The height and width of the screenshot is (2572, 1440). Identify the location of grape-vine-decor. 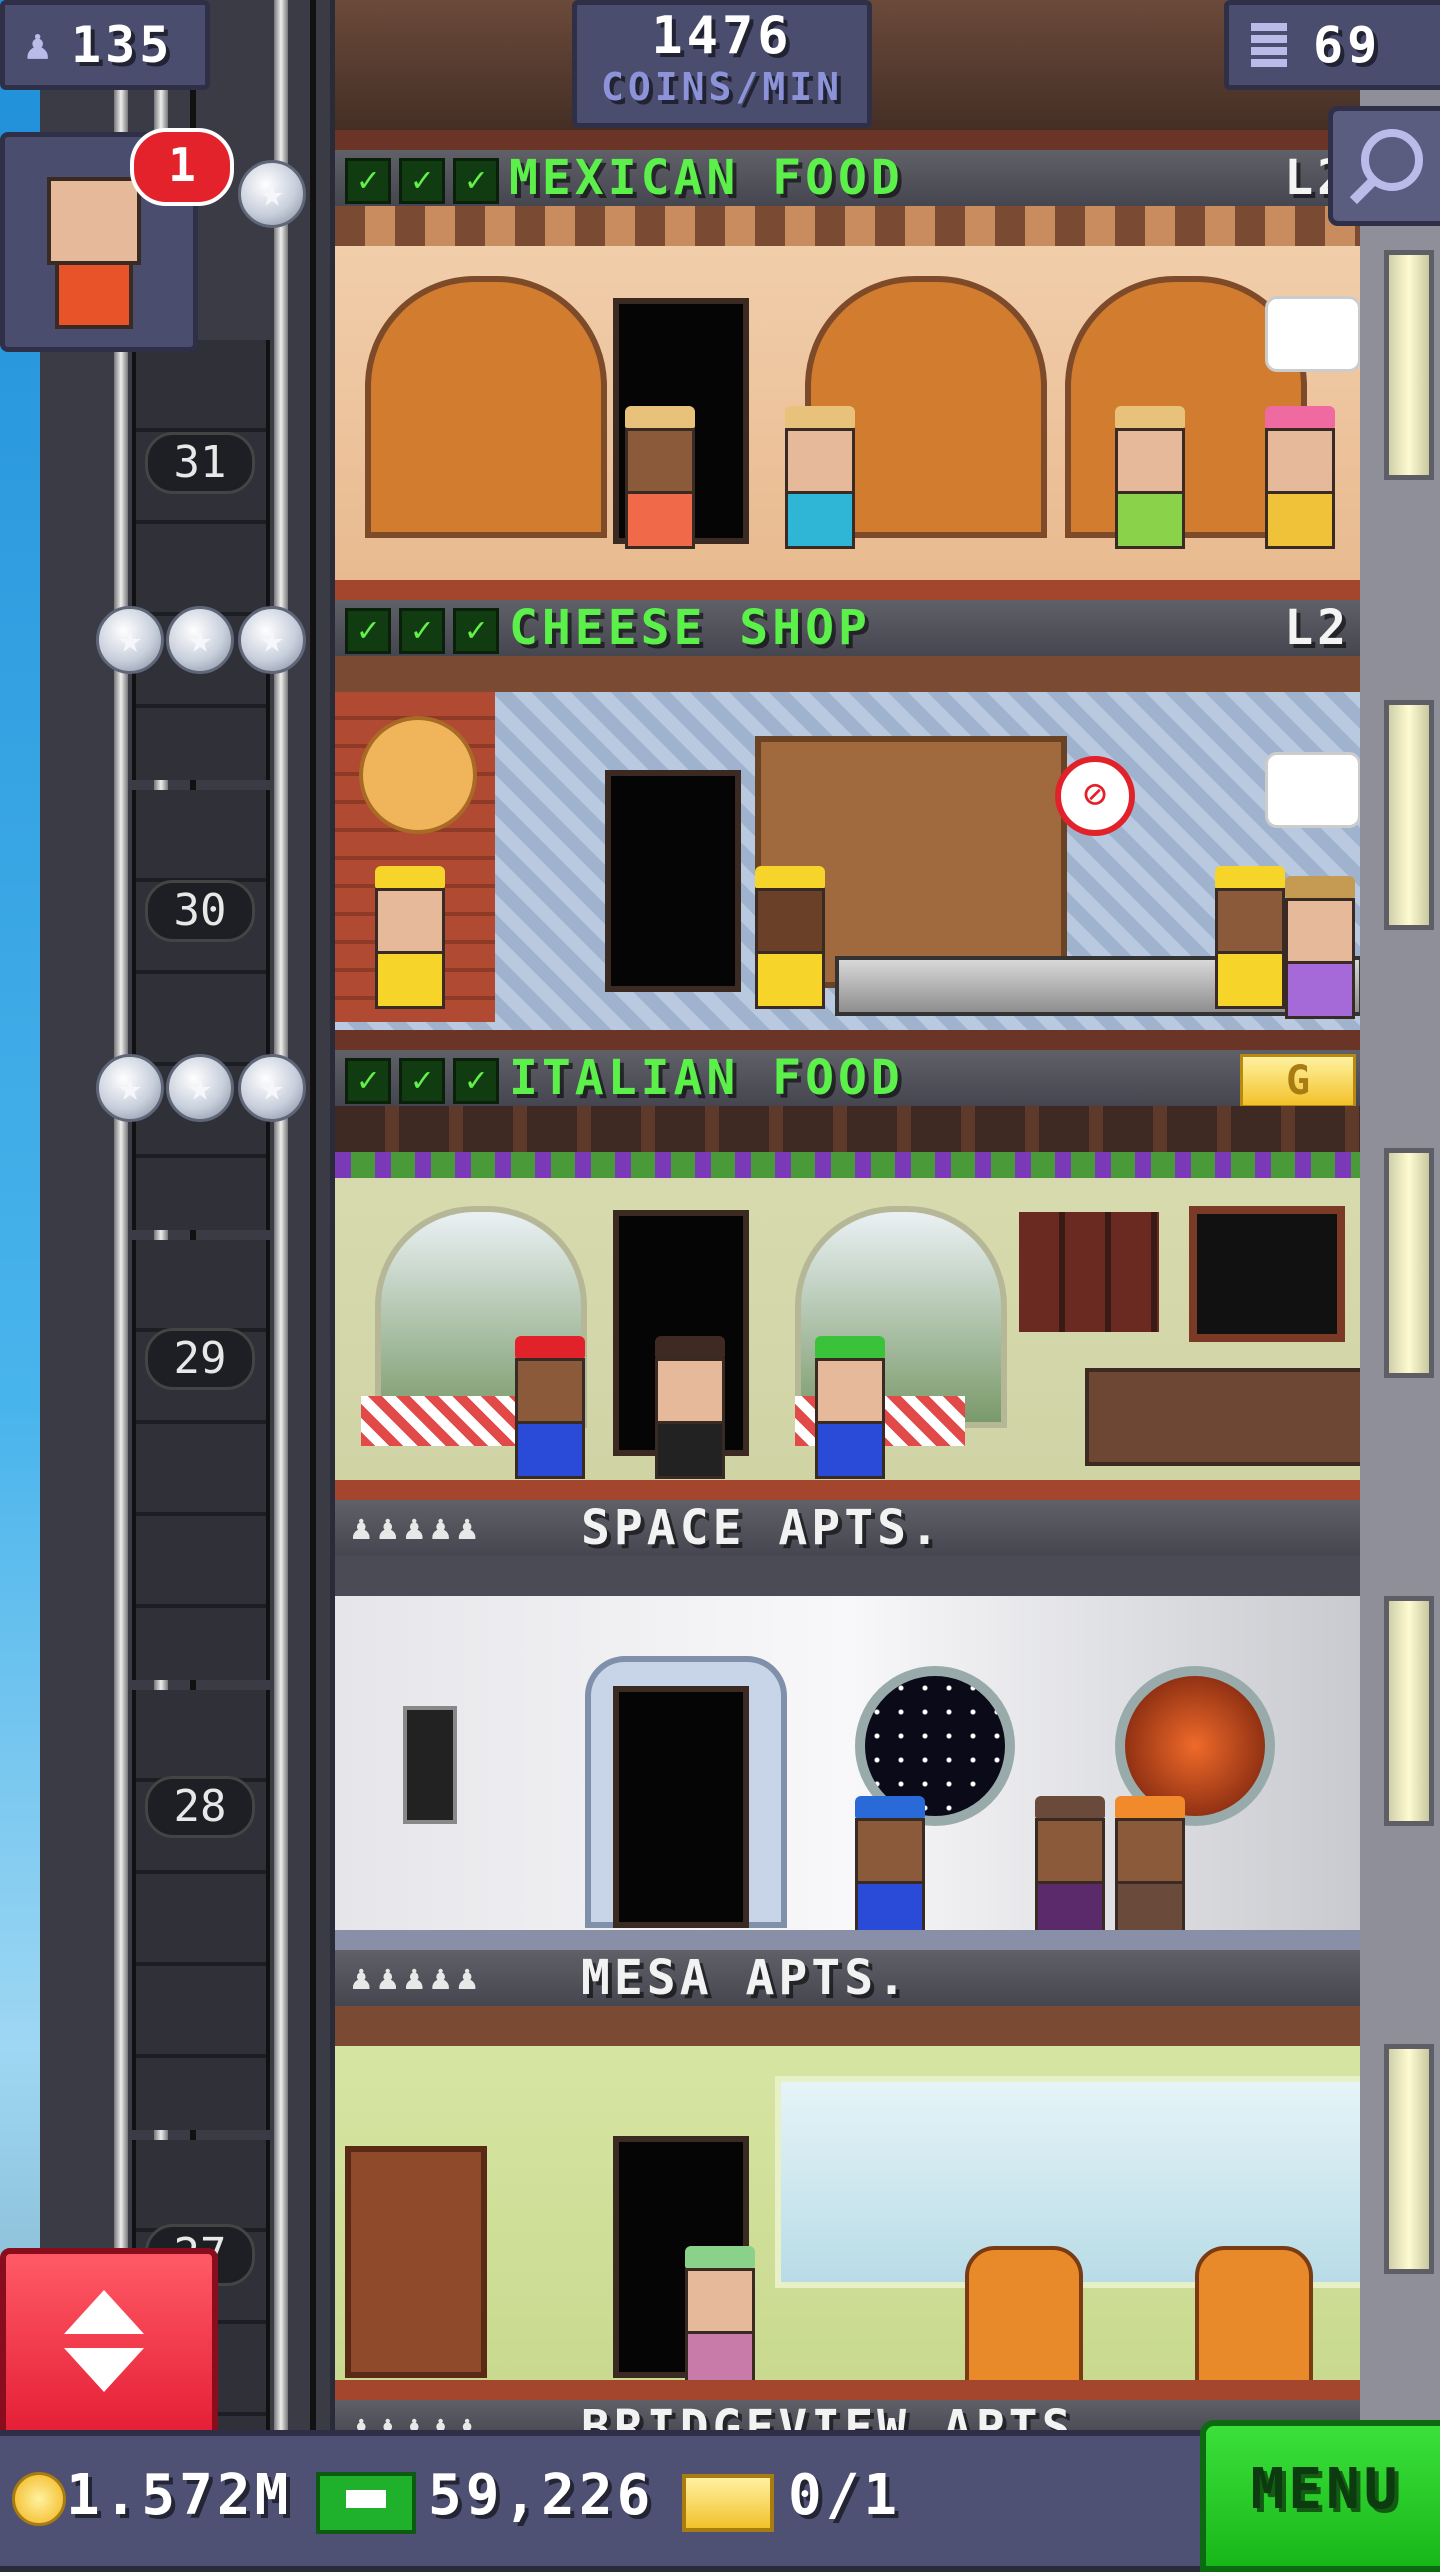
(847, 1165).